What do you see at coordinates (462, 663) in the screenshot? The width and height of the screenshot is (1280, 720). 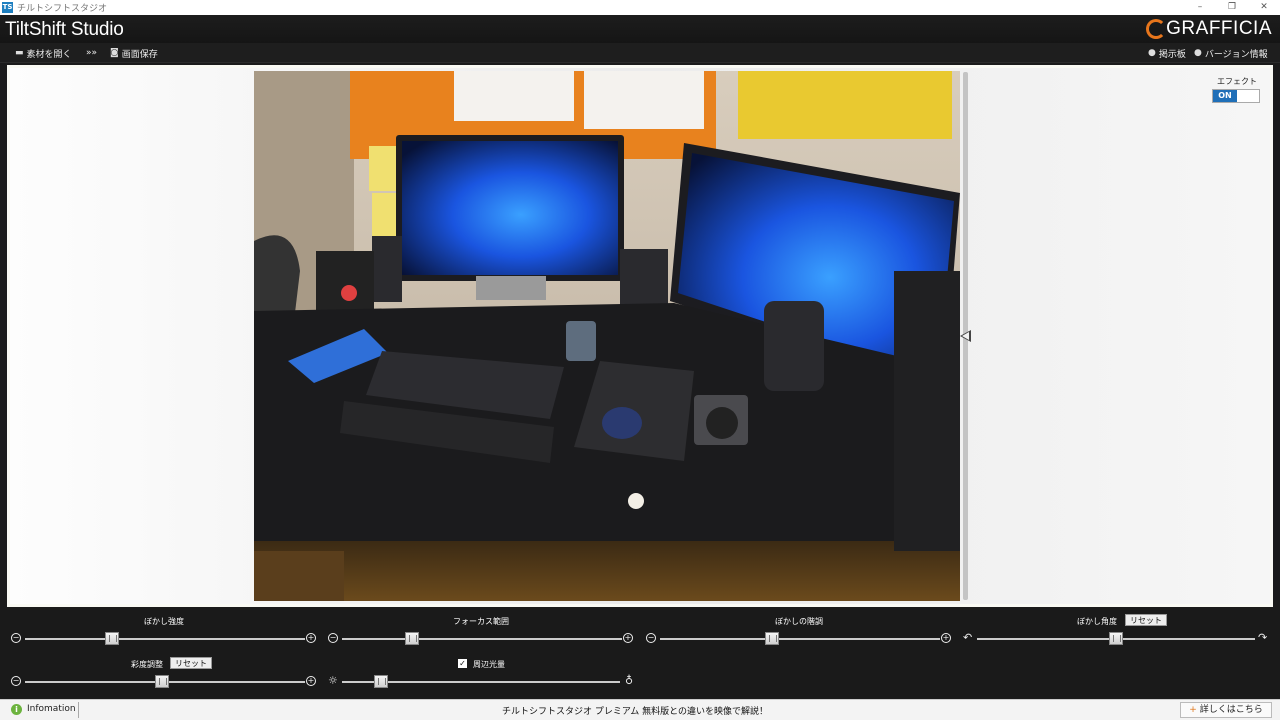 I see `vignette-checkbox: ✓` at bounding box center [462, 663].